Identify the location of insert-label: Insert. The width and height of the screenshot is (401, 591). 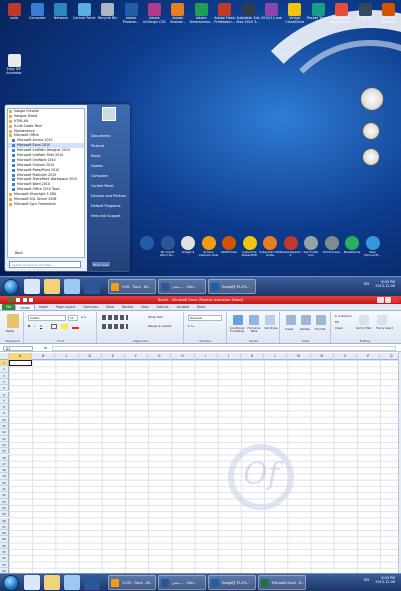
(289, 329).